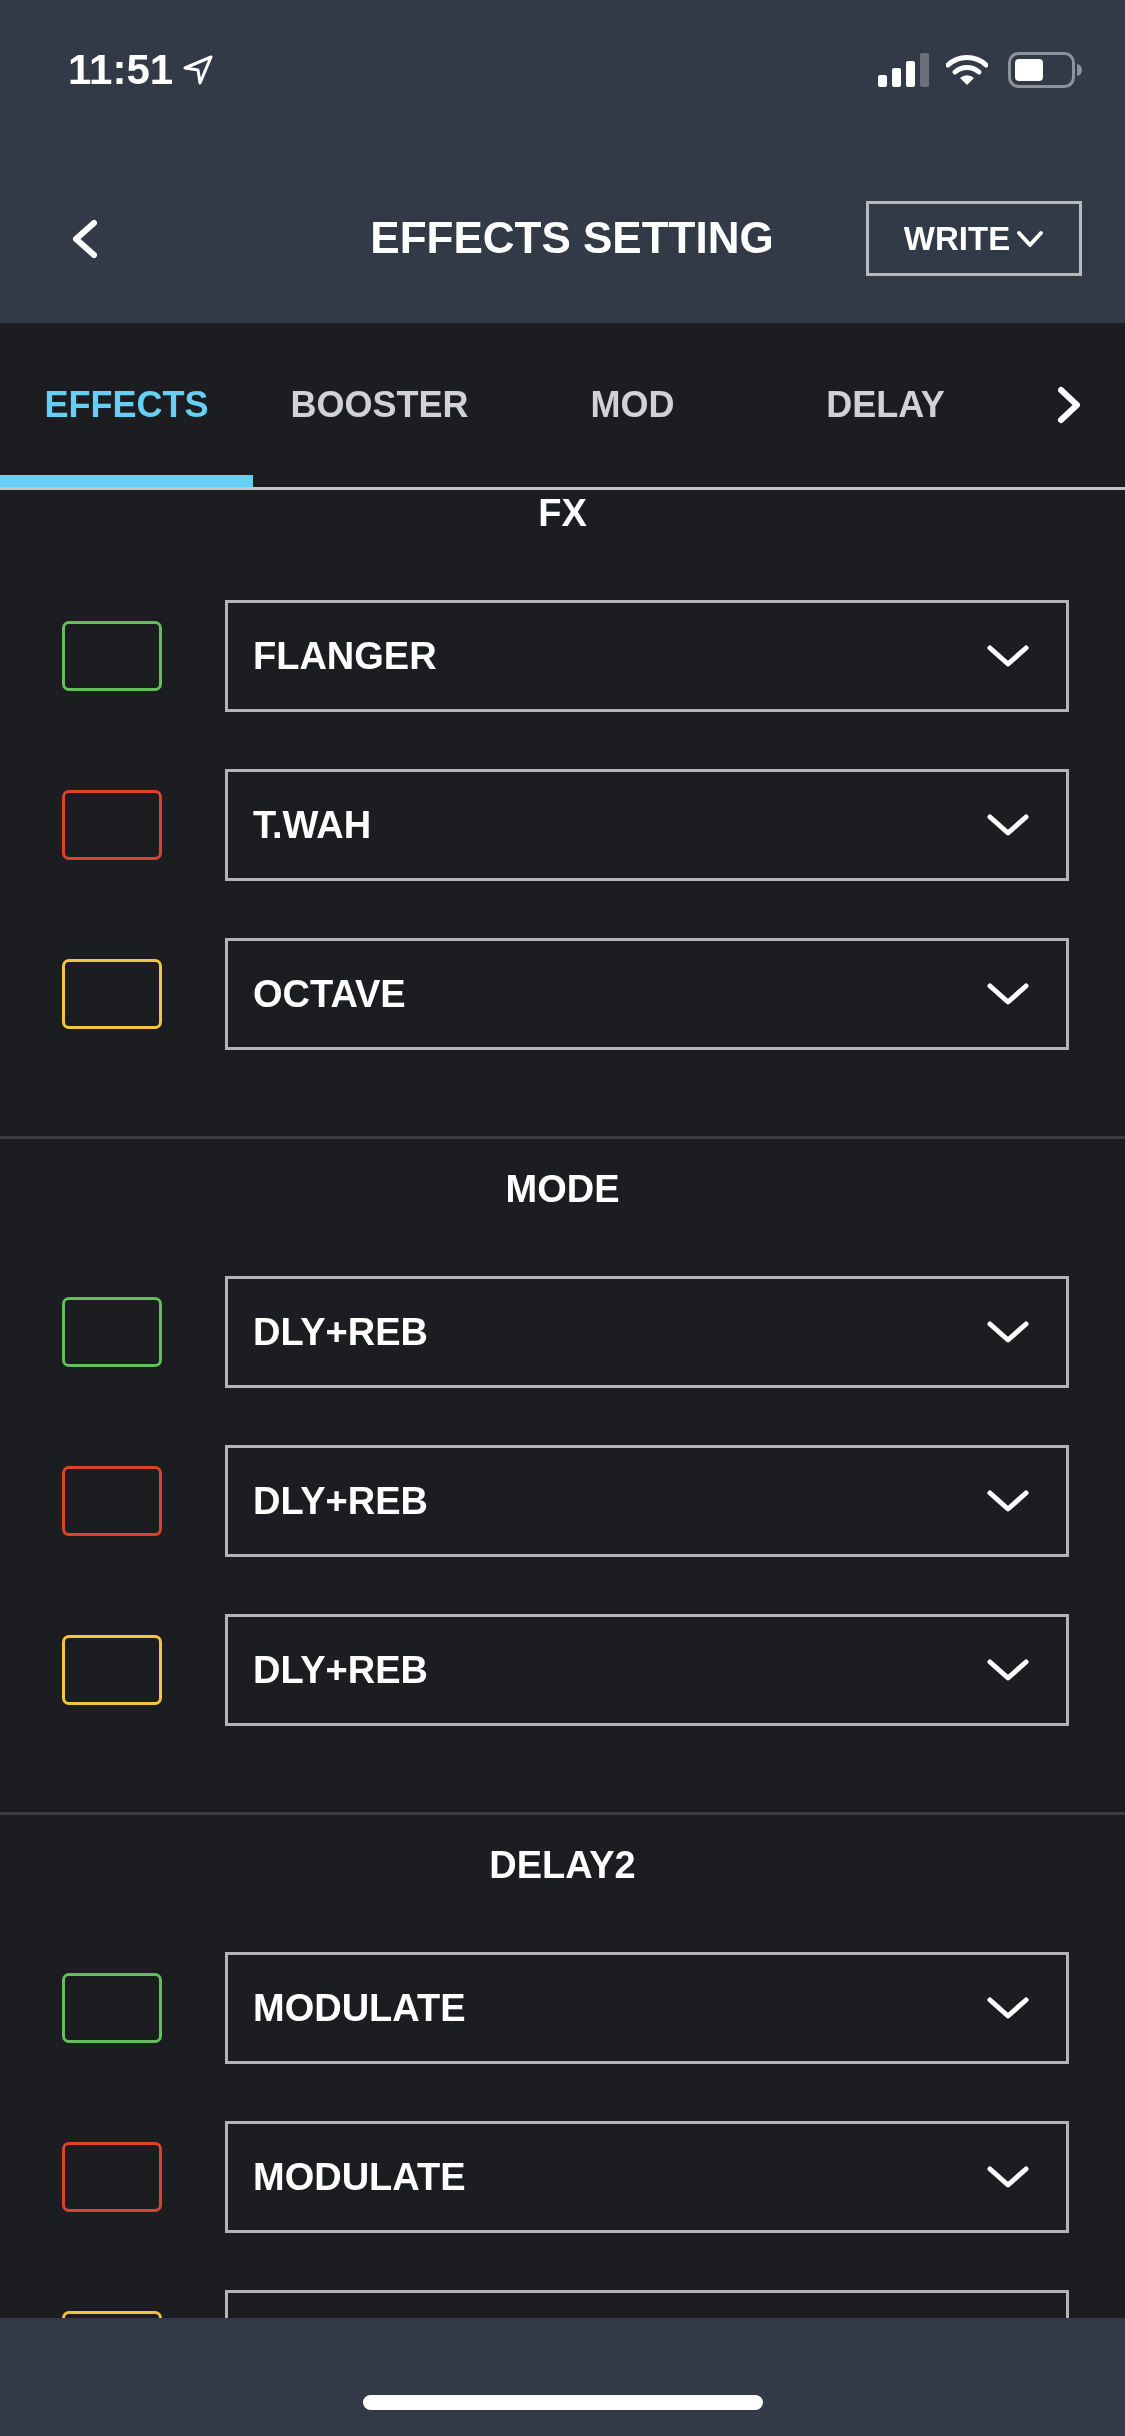 The height and width of the screenshot is (2436, 1125). Describe the element at coordinates (967, 70) in the screenshot. I see `wifi-icon` at that location.